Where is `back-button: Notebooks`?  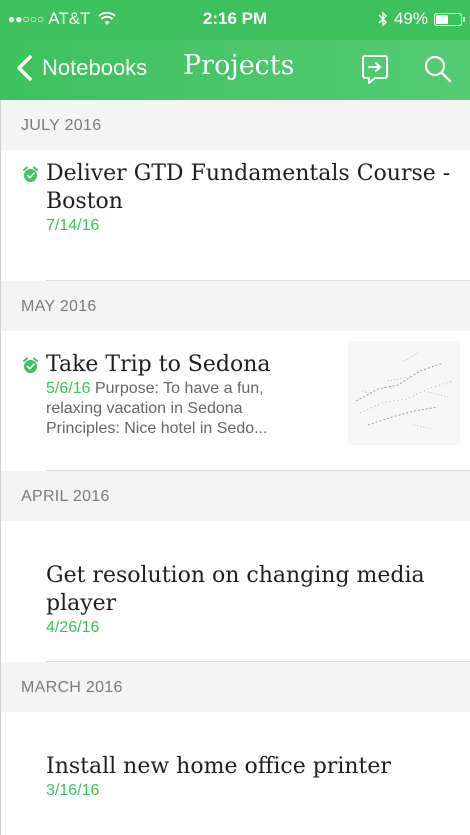
back-button: Notebooks is located at coordinates (80, 68).